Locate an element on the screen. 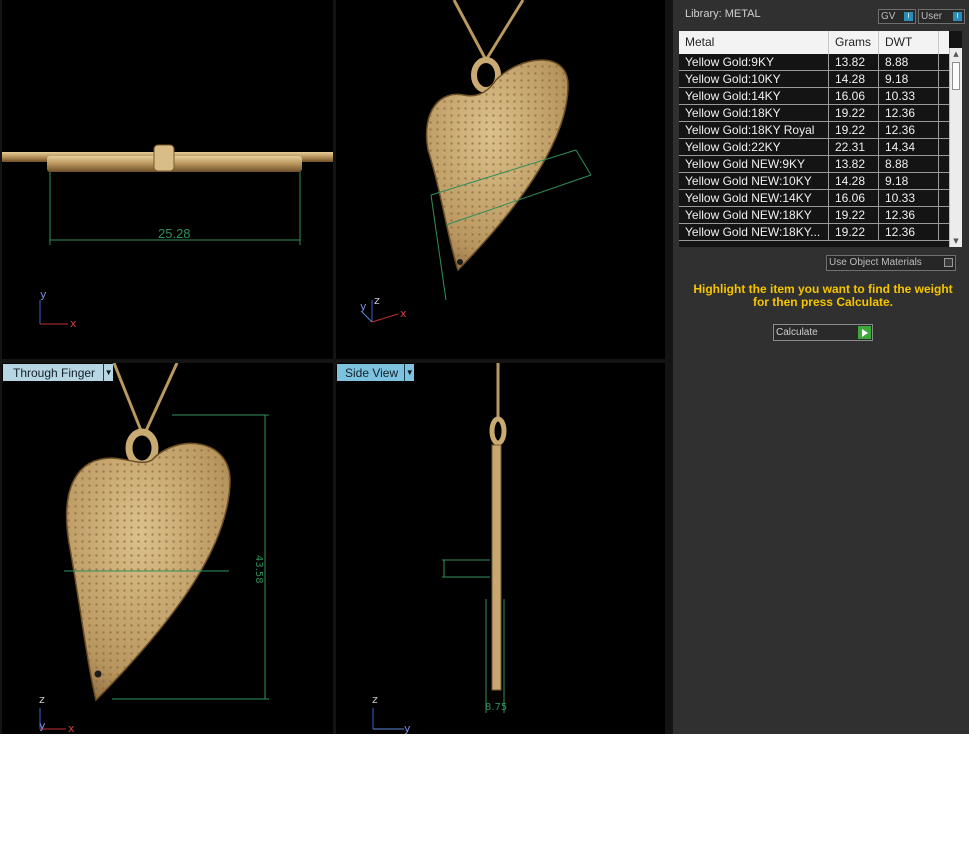 The height and width of the screenshot is (854, 969). calculate-button: Calculate is located at coordinates (823, 332).